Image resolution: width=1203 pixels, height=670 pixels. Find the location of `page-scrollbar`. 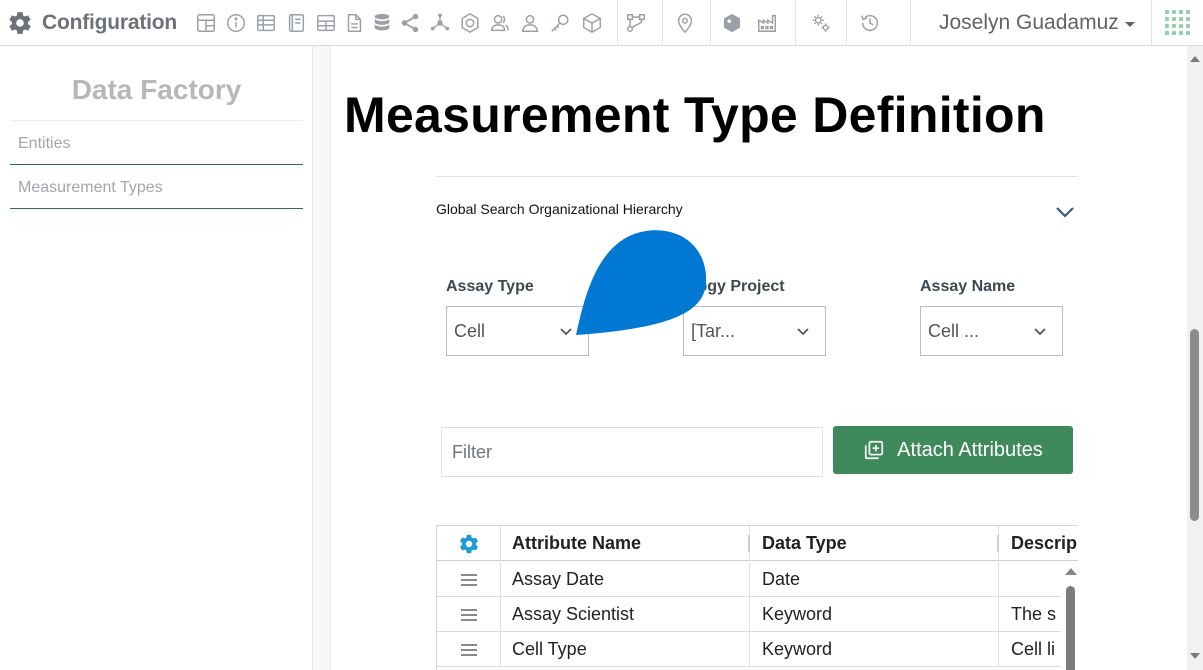

page-scrollbar is located at coordinates (1195, 358).